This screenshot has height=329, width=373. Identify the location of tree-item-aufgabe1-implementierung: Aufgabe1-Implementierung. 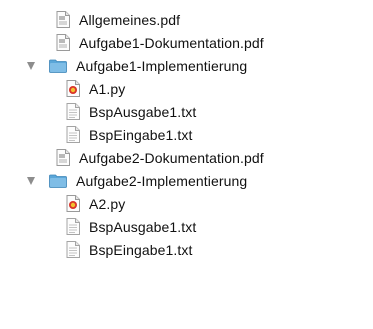
(186, 65).